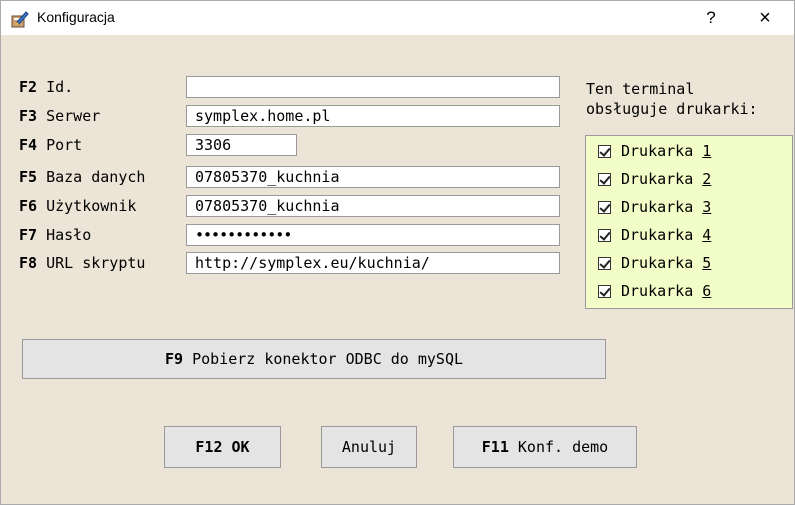  What do you see at coordinates (711, 18) in the screenshot?
I see `help-button: ?` at bounding box center [711, 18].